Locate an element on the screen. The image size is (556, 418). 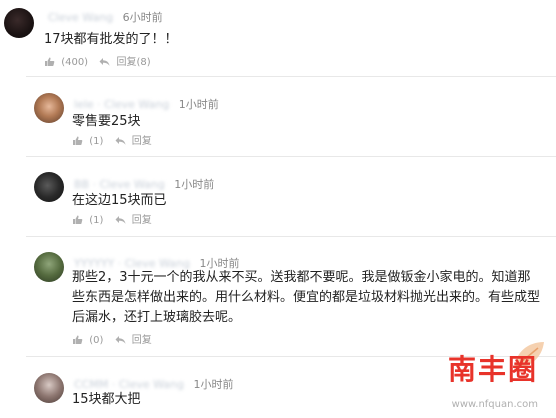
timestamp: 6小时前 is located at coordinates (142, 17).